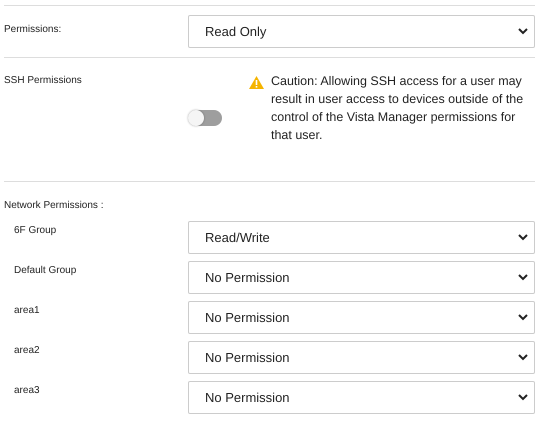  What do you see at coordinates (54, 206) in the screenshot?
I see `section-label: Network Permissions :` at bounding box center [54, 206].